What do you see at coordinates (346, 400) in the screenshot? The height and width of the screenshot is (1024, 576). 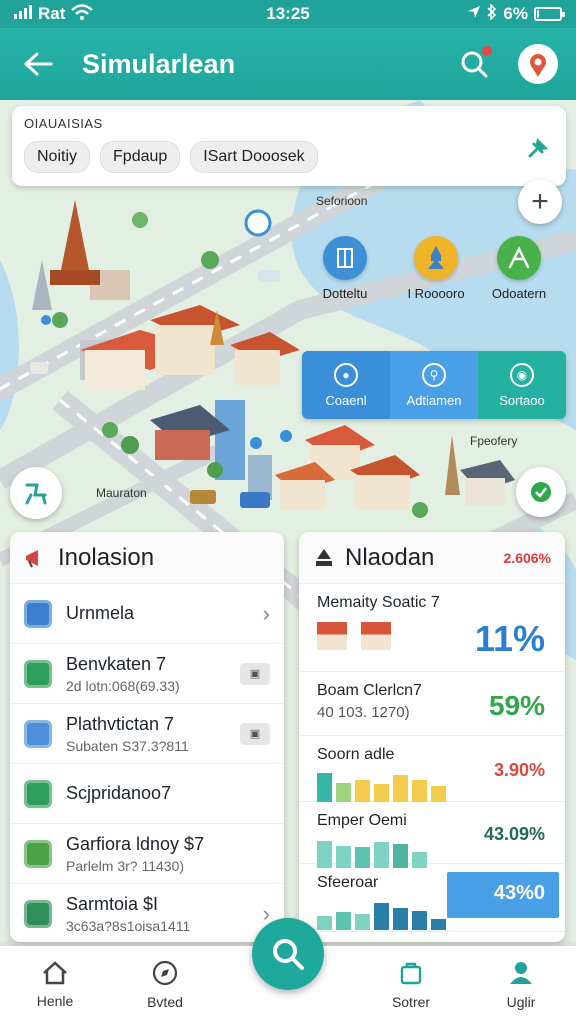 I see `mode-label: Coaenl` at bounding box center [346, 400].